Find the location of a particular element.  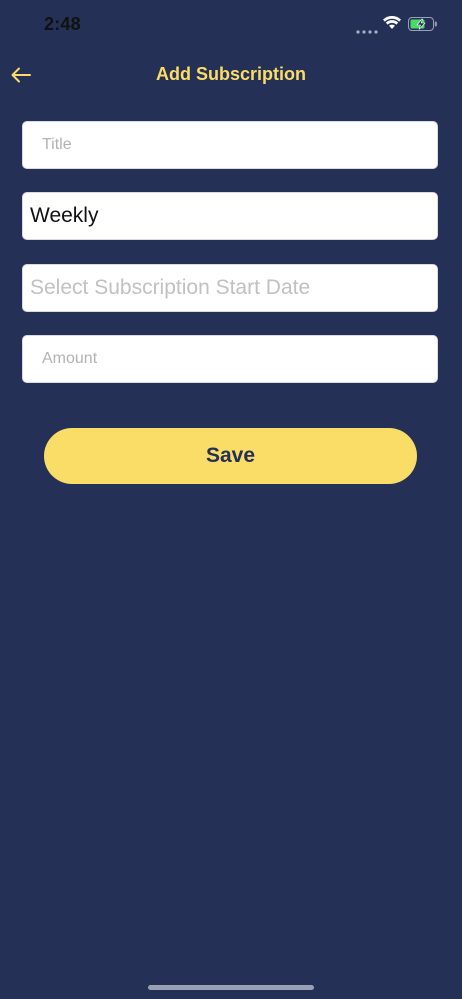

page-title: Add Subscription is located at coordinates (231, 74).